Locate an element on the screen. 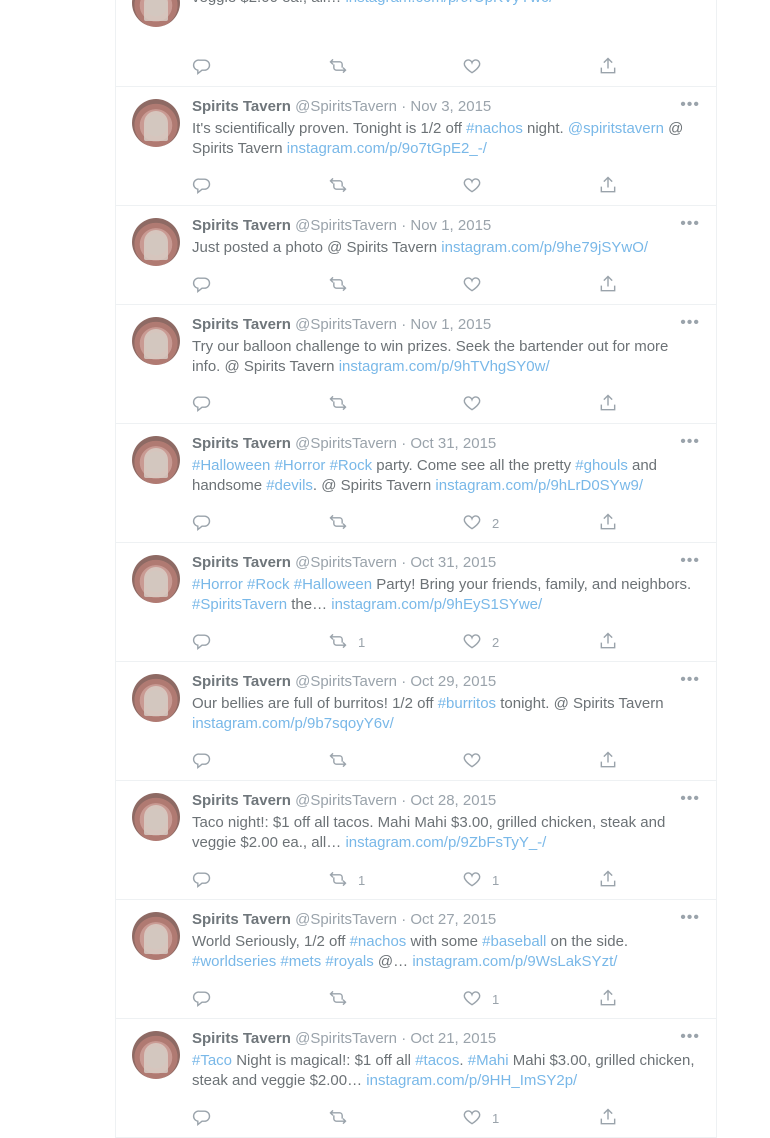 Image resolution: width=770 pixels, height=1138 pixels. hashtag: #mets is located at coordinates (300, 961).